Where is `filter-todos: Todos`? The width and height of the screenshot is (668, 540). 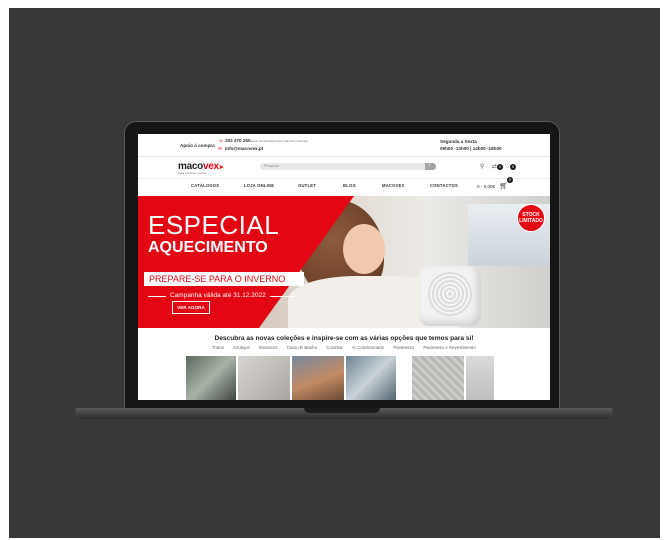 filter-todos: Todos is located at coordinates (218, 347).